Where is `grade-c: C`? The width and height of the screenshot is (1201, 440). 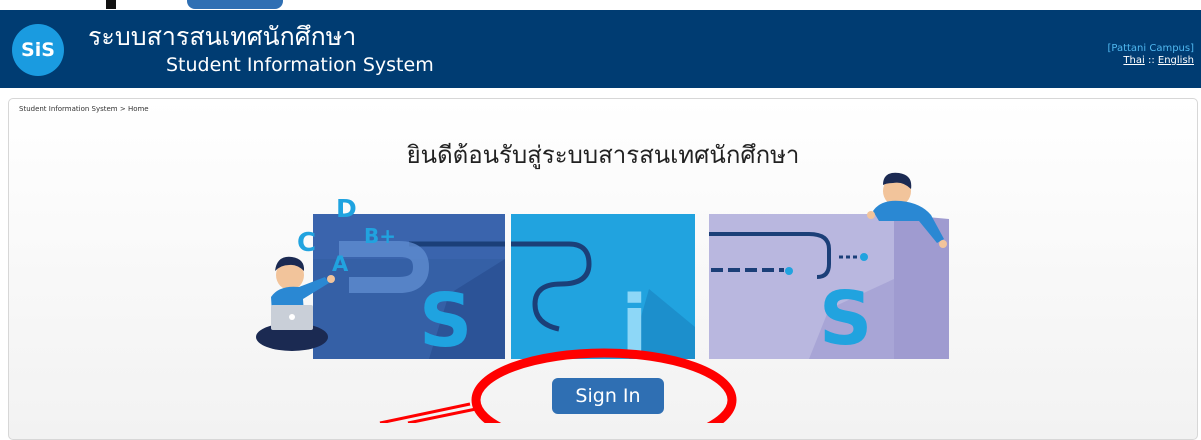
grade-c: C is located at coordinates (306, 243).